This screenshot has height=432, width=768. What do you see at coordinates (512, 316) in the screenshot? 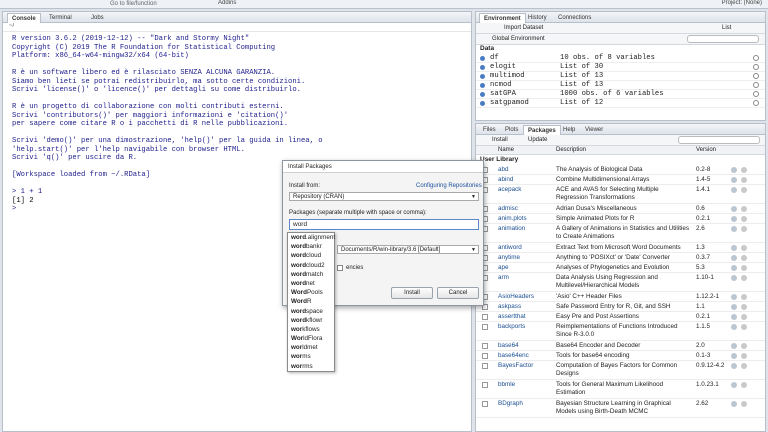
I see `package-name-link: assertthat` at bounding box center [512, 316].